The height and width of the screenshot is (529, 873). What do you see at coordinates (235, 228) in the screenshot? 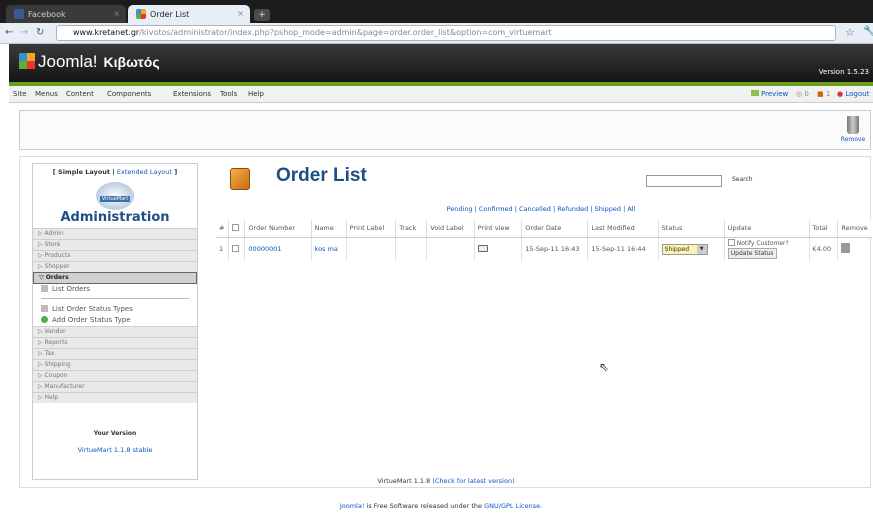
I see `select-all-checkbox` at bounding box center [235, 228].